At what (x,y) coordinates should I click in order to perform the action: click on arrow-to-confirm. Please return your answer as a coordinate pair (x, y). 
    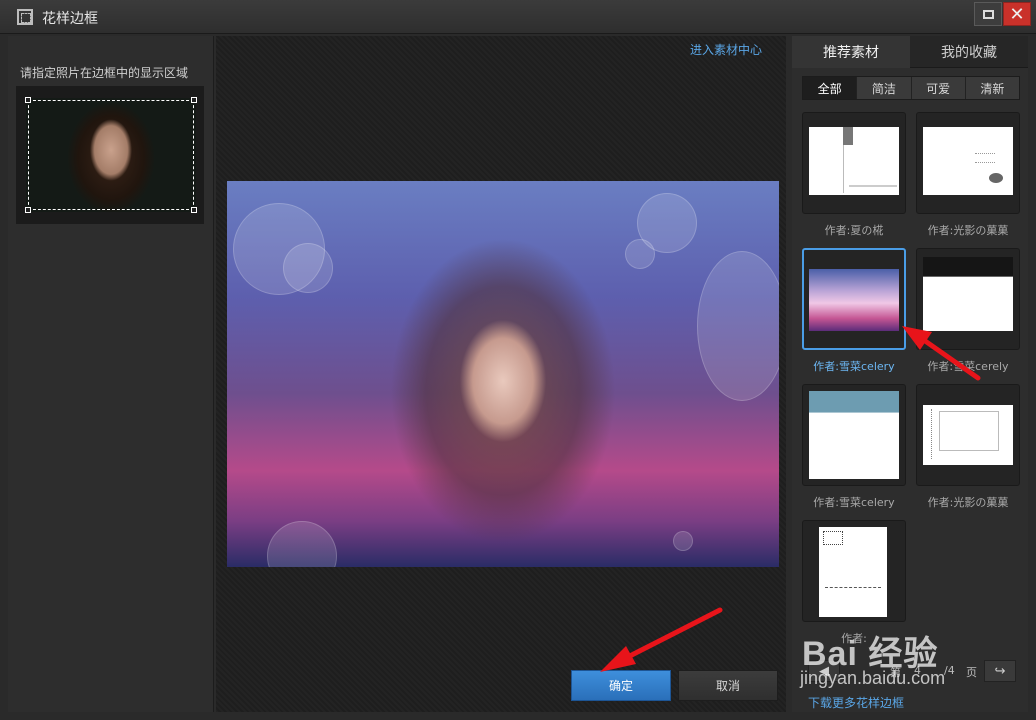
    Looking at the image, I should click on (661, 639).